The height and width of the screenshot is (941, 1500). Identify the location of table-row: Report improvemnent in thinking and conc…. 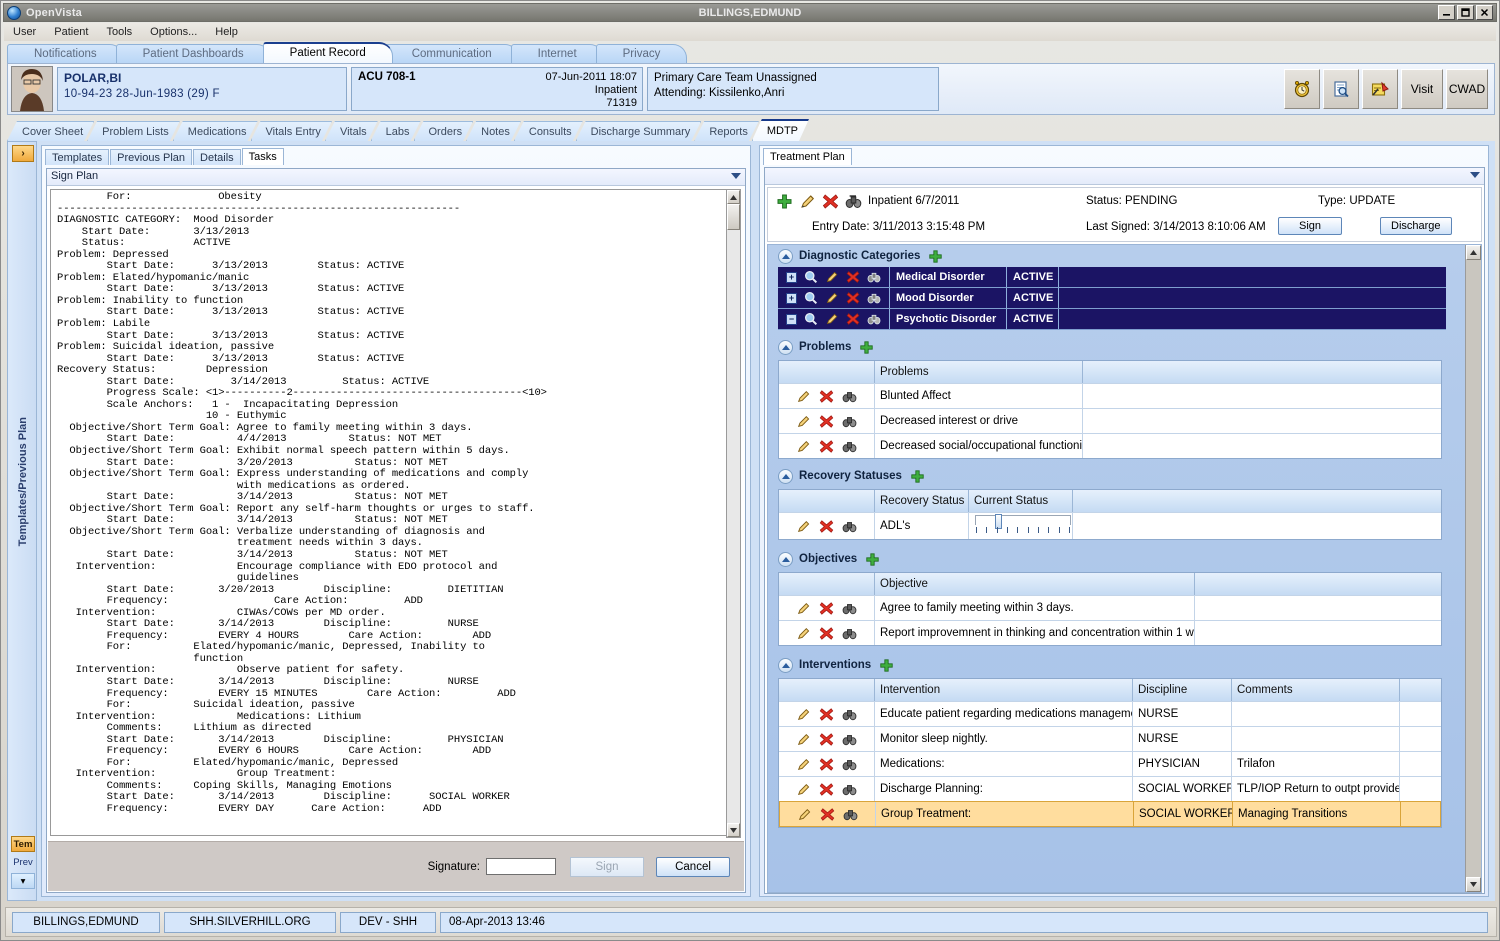
(1110, 632).